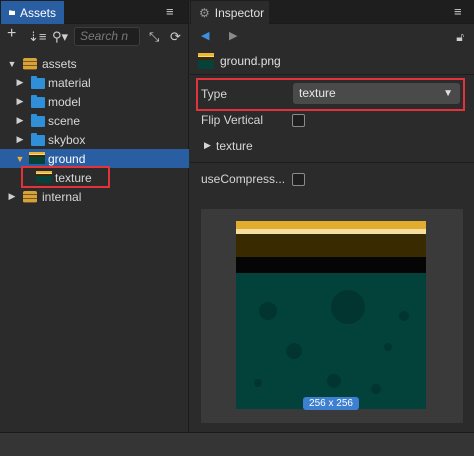 This screenshot has width=474, height=456. Describe the element at coordinates (317, 93) in the screenshot. I see `type-select-value: texture` at that location.